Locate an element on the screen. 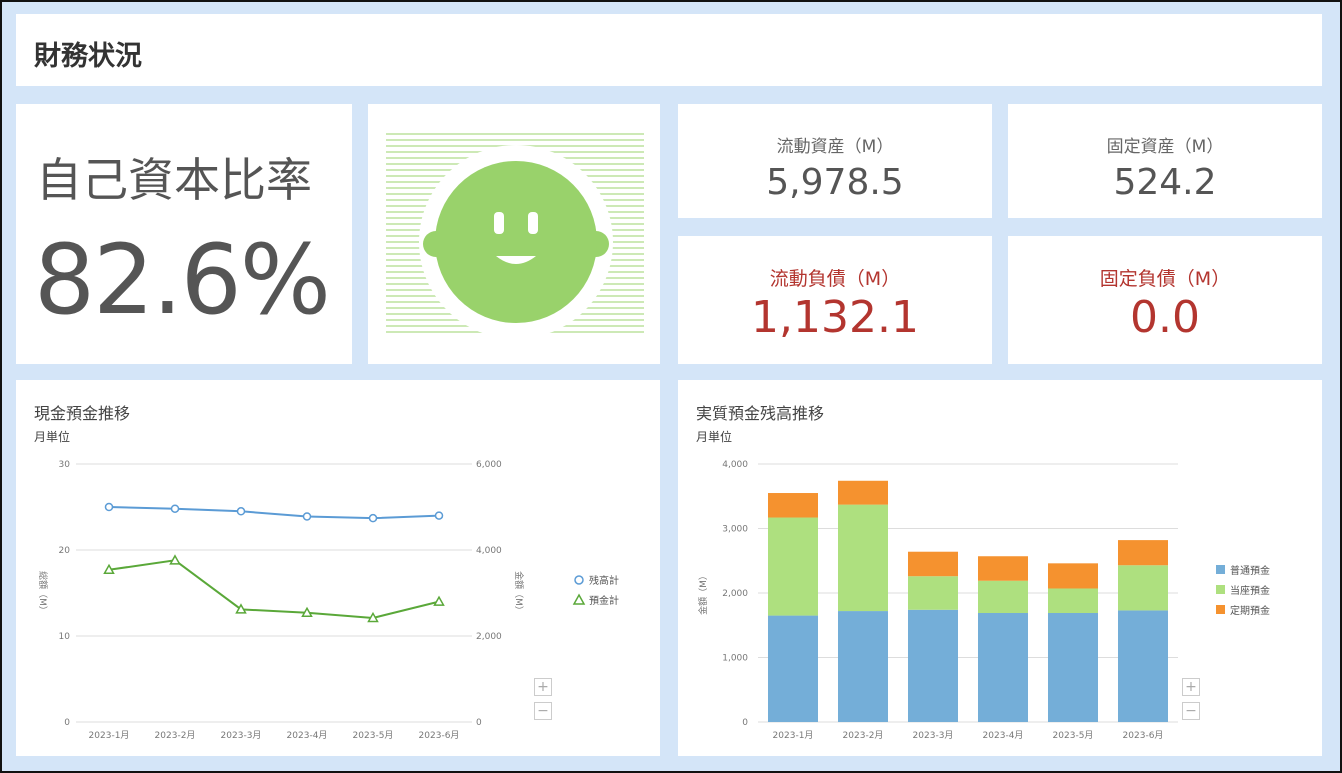 The height and width of the screenshot is (773, 1342). y2-tick-label: 4,000 is located at coordinates (489, 551).